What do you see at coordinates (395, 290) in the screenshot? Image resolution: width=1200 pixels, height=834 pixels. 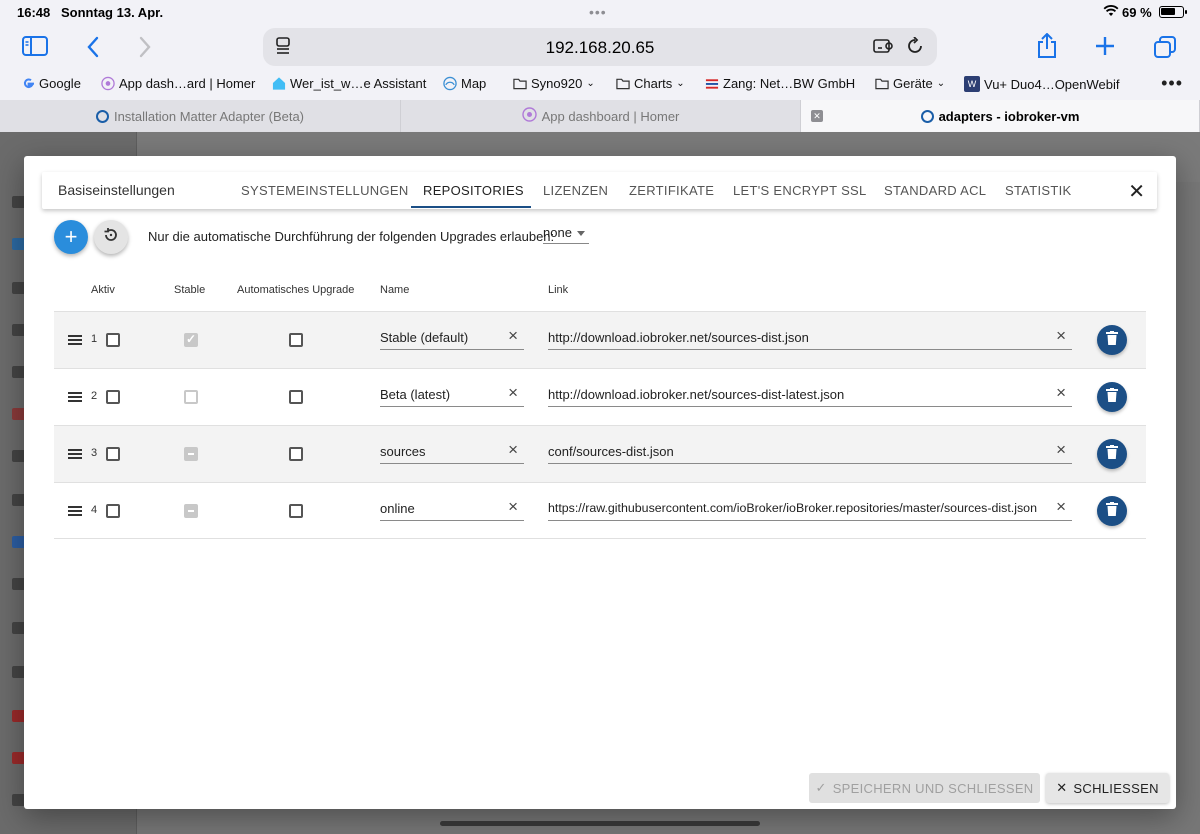 I see `column-header-name: Name` at bounding box center [395, 290].